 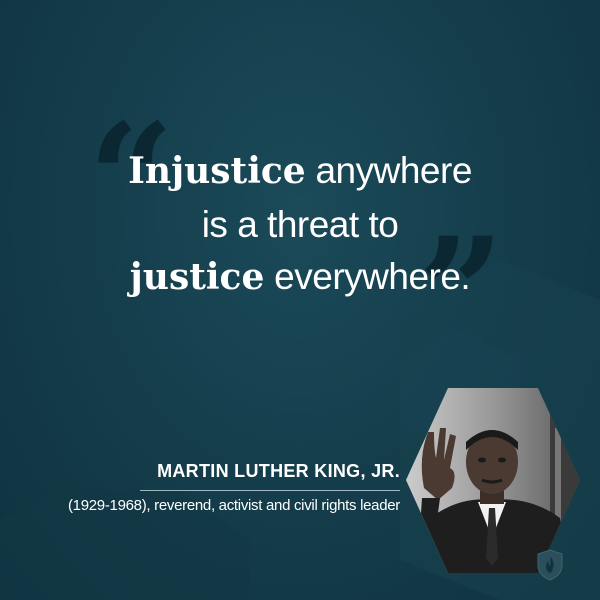 I want to click on quote-emphasis-justice: justice, so click(x=197, y=277).